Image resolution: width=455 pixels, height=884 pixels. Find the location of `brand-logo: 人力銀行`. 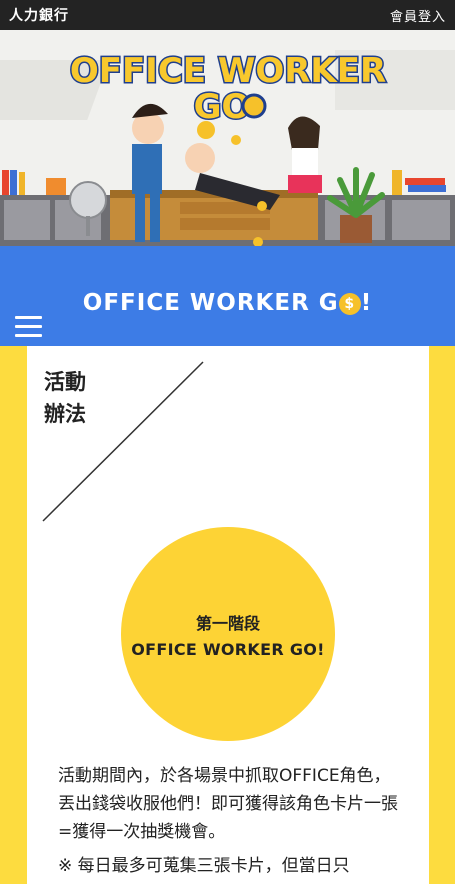

brand-logo: 人力銀行 is located at coordinates (39, 15).